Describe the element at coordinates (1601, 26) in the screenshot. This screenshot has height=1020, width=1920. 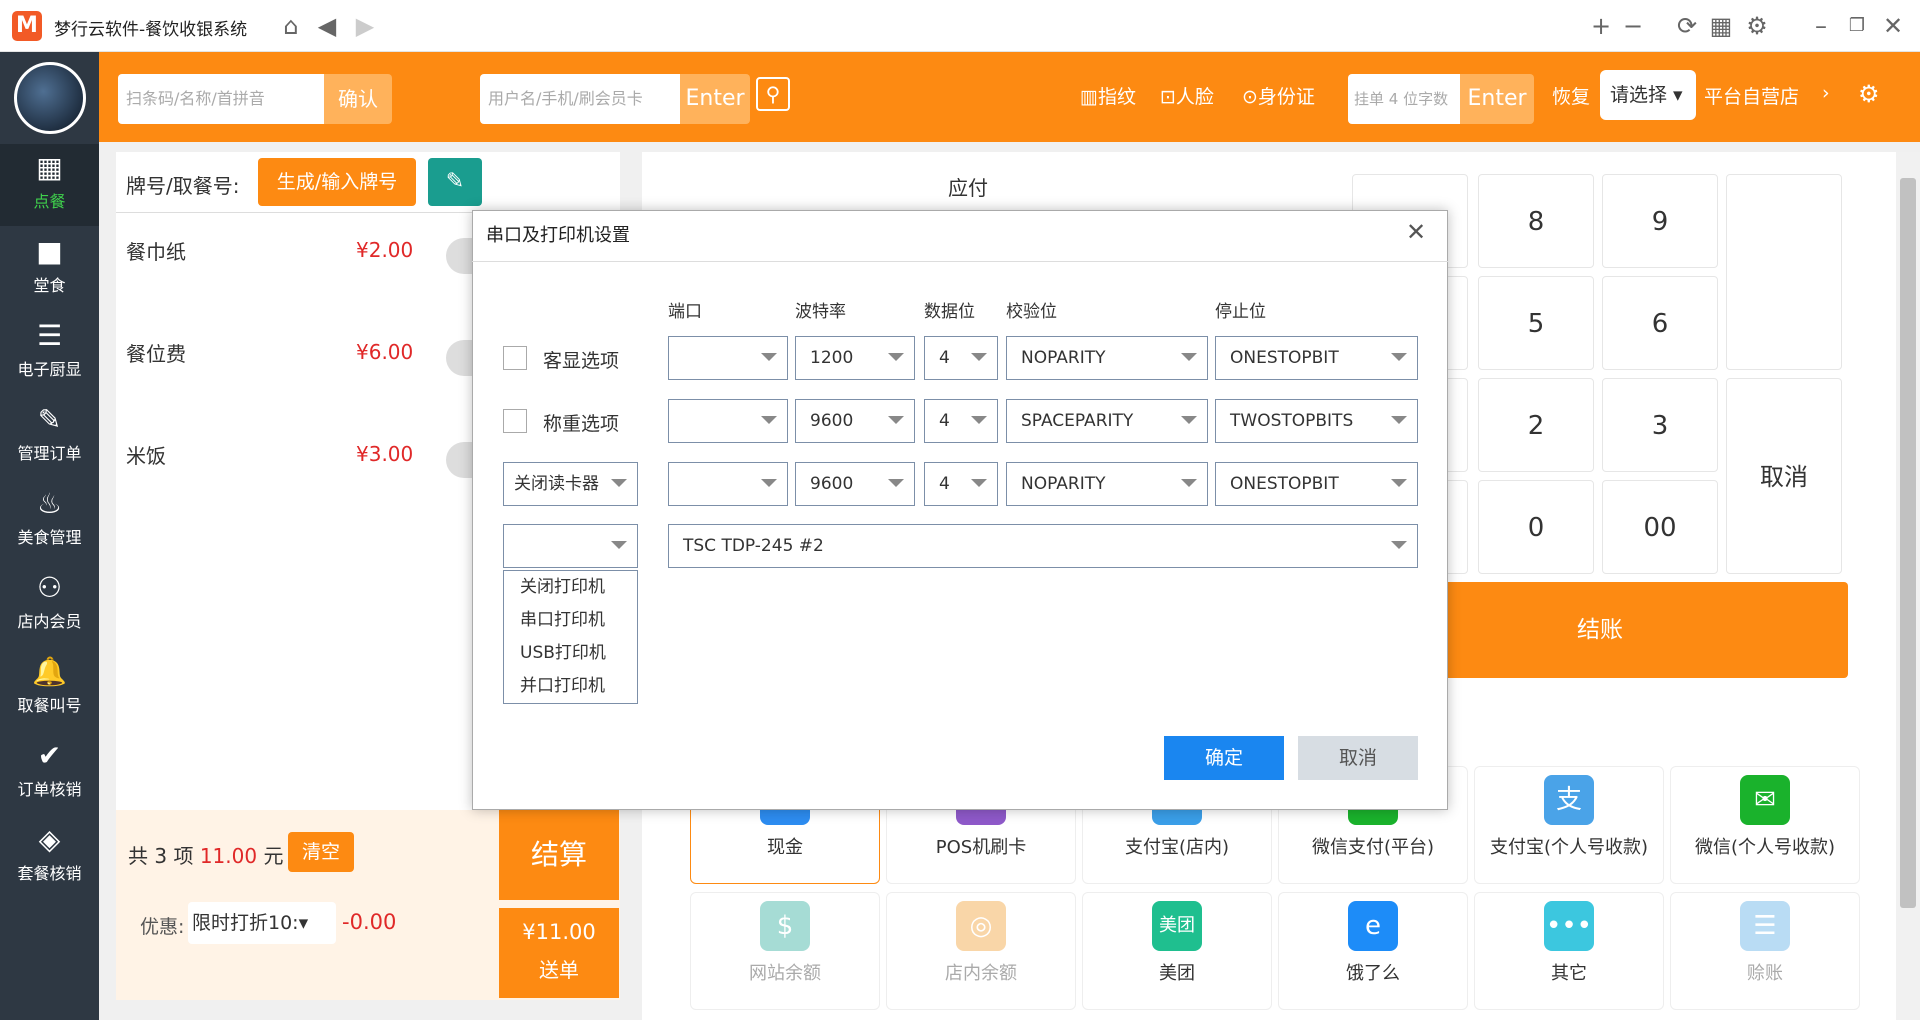
I see `plus-icon: +` at that location.